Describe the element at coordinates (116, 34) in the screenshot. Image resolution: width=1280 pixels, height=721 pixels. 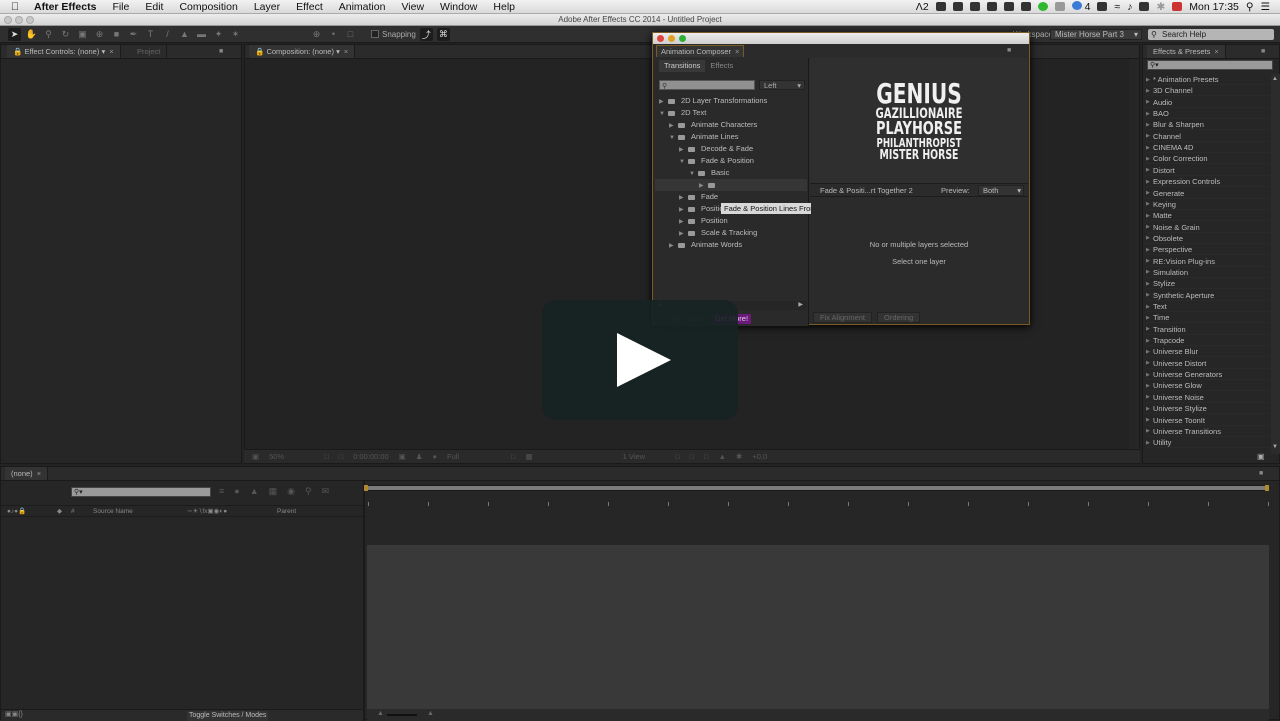
I see `rectangle-tool-icon: ■` at that location.